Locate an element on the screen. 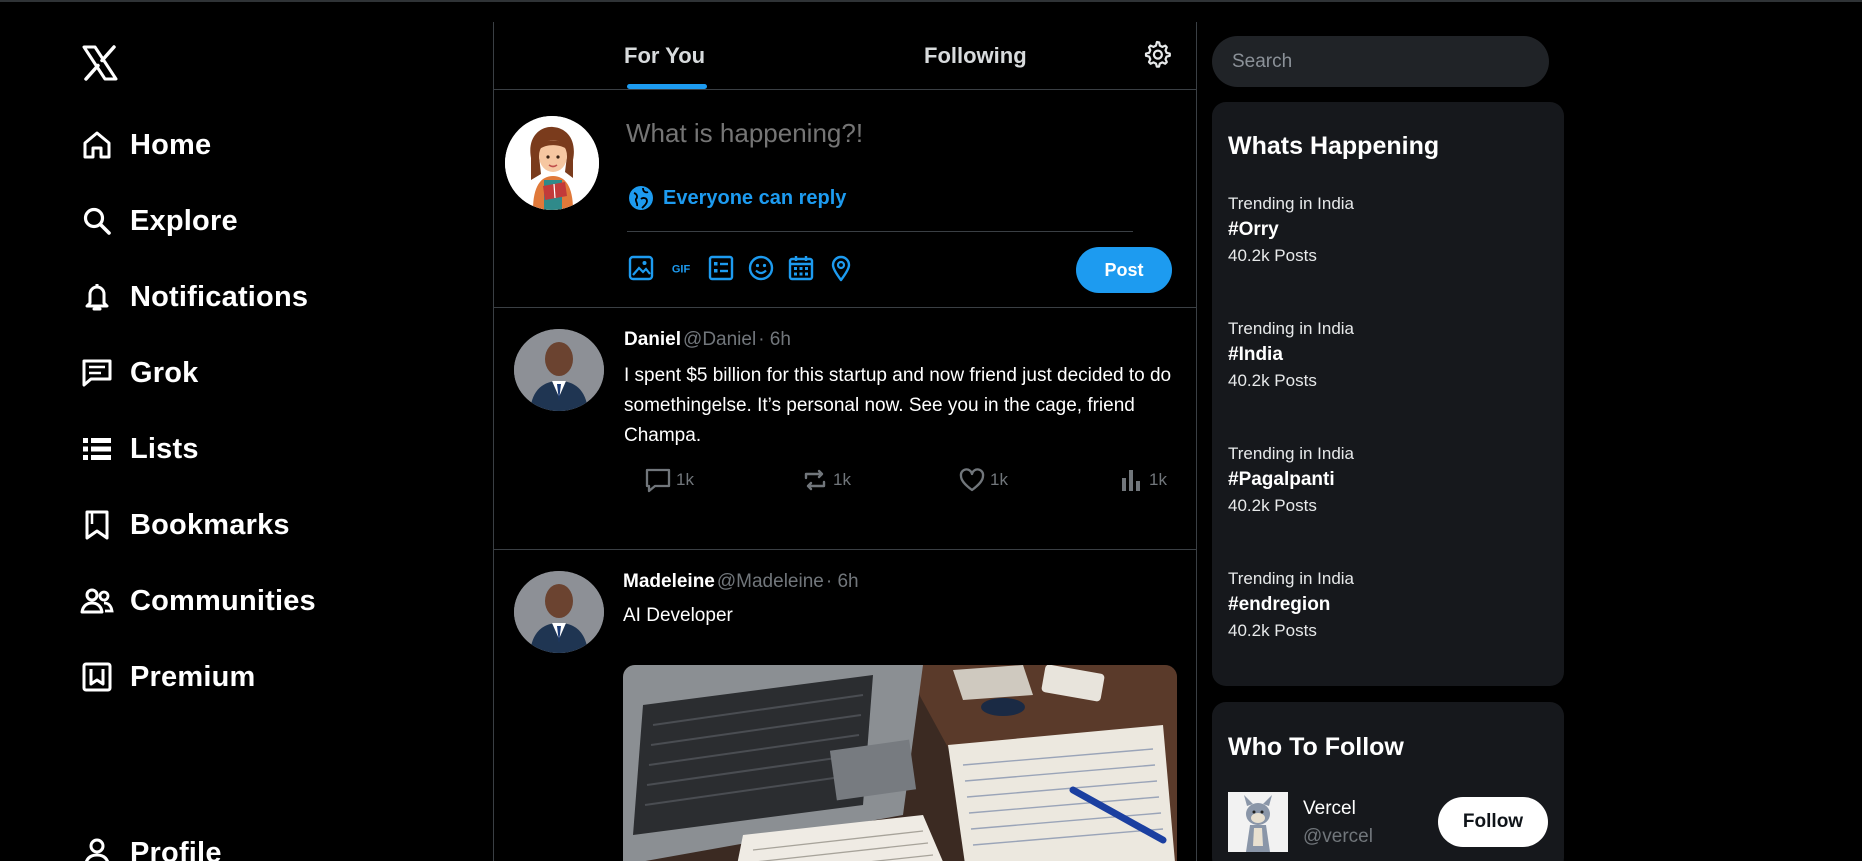 The width and height of the screenshot is (1862, 861). trend-item: Trending in India #India 40.2k Posts is located at coordinates (1388, 354).